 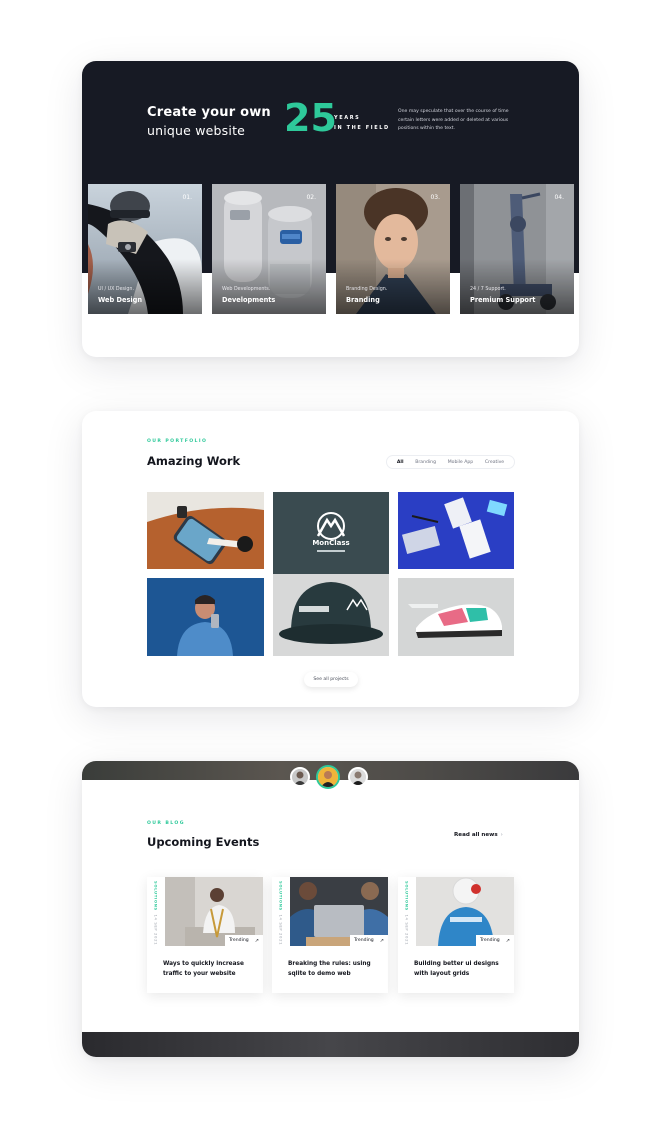 I want to click on portfolio-title: Amazing Work, so click(x=194, y=461).